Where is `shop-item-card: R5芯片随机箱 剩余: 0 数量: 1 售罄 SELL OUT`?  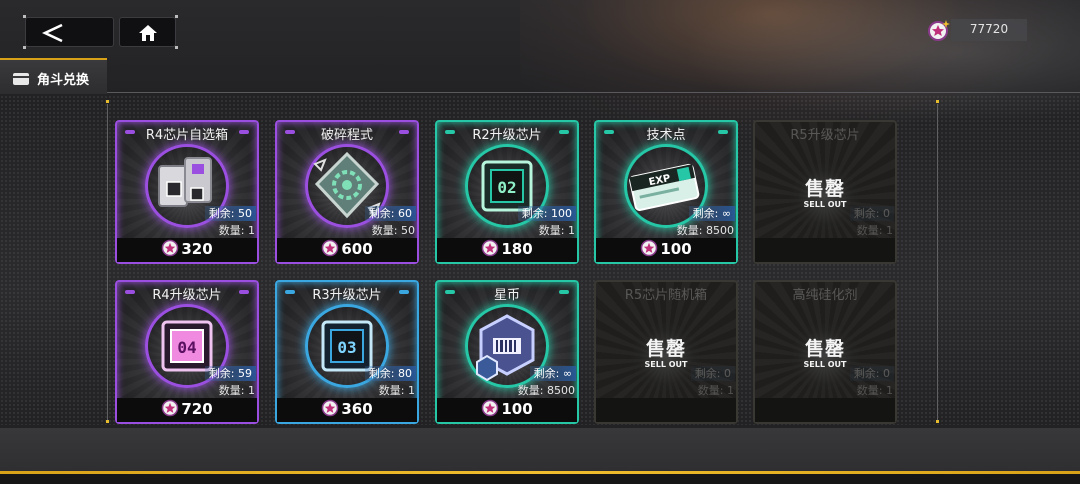
shop-item-card: R5芯片随机箱 剩余: 0 数量: 1 售罄 SELL OUT is located at coordinates (666, 352).